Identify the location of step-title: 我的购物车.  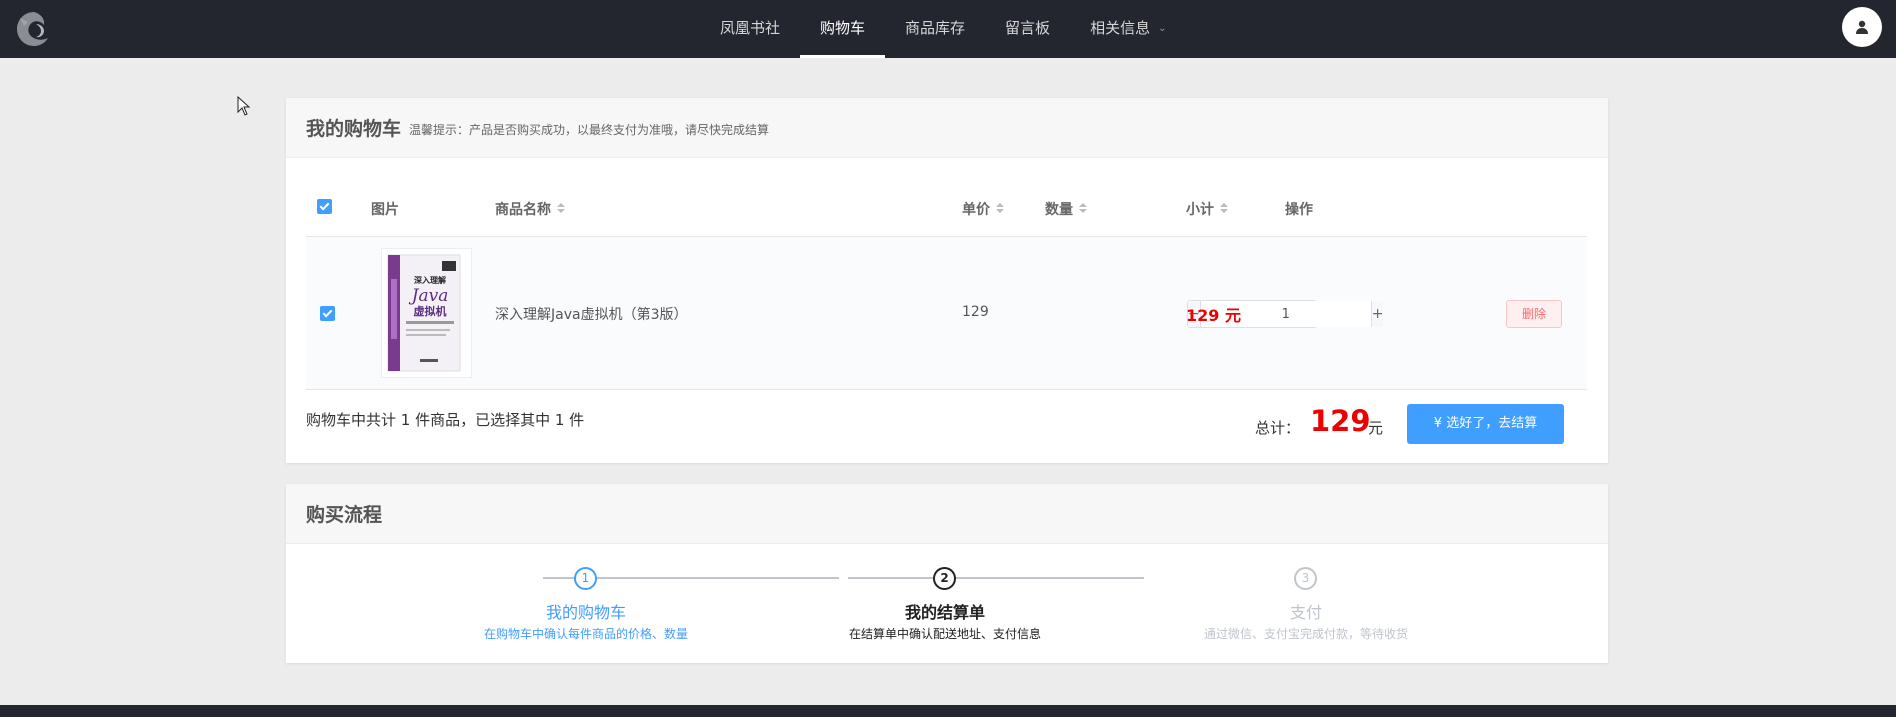
(585, 612).